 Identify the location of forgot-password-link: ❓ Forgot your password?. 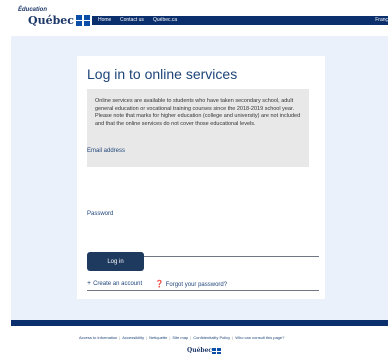
(191, 284).